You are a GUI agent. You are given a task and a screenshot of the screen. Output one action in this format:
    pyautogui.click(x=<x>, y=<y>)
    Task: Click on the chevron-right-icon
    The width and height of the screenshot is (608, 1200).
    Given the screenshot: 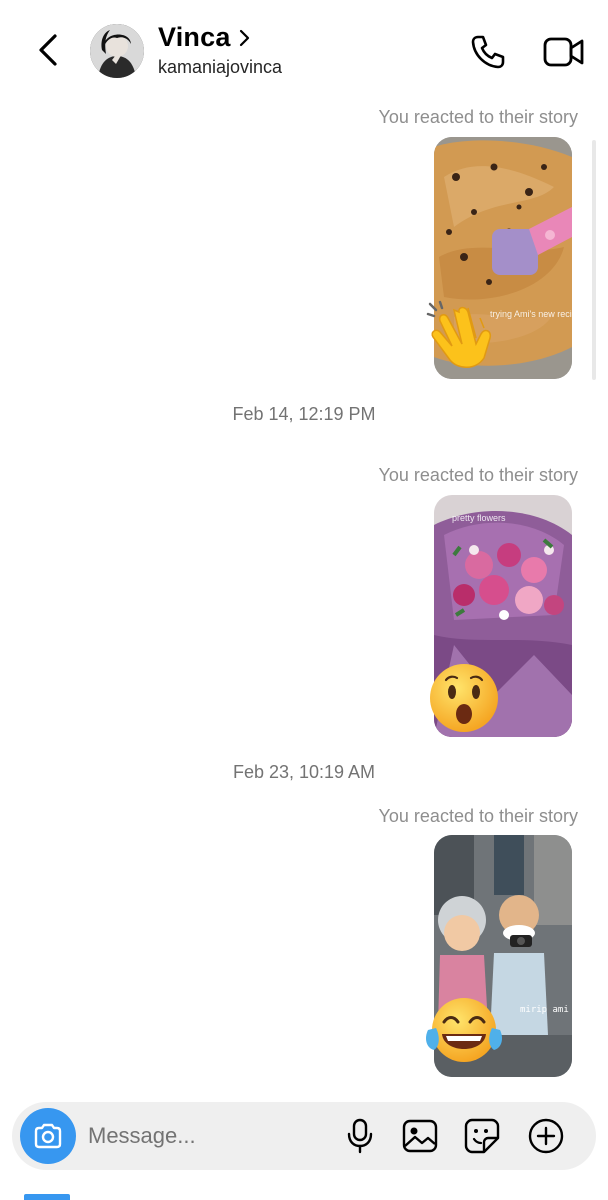 What is the action you would take?
    pyautogui.click(x=244, y=37)
    